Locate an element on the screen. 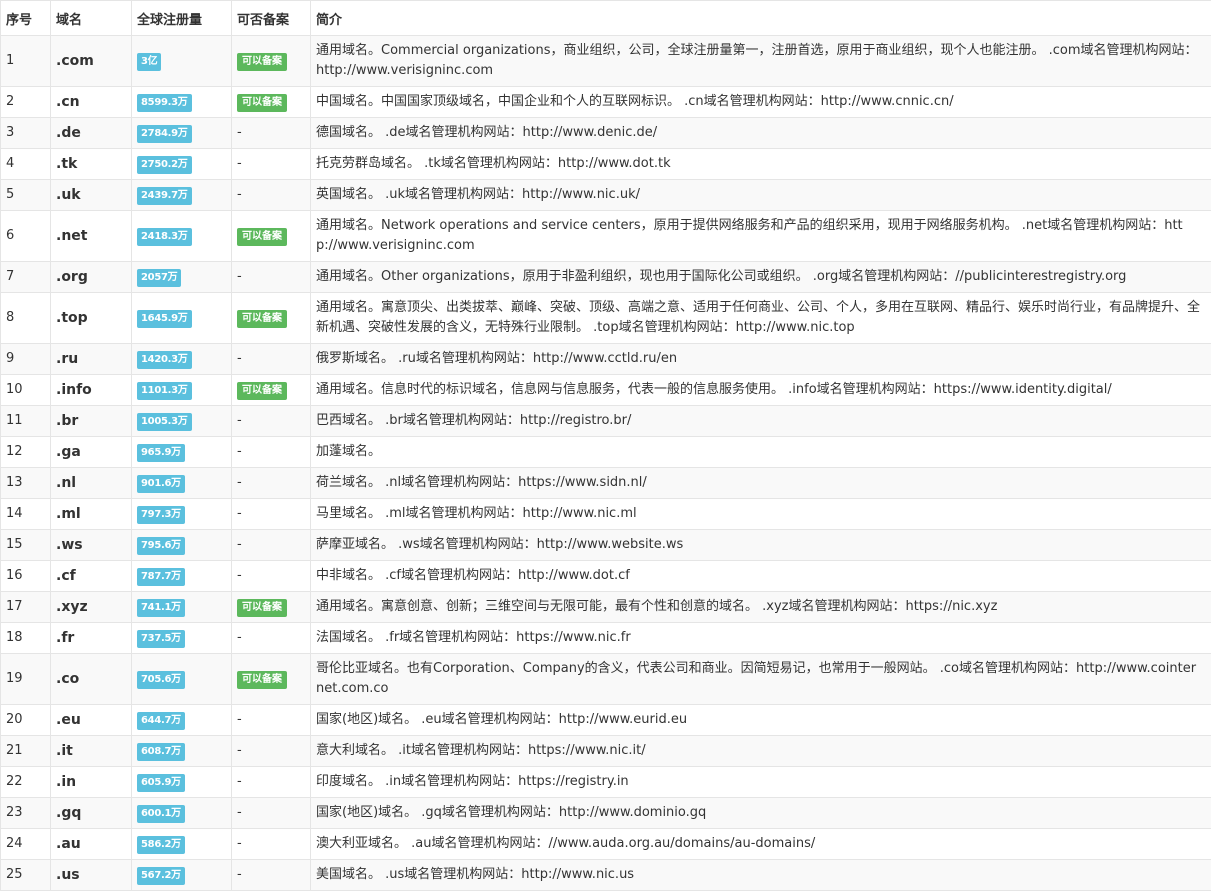 The width and height of the screenshot is (1211, 891). row-index: 7 is located at coordinates (25, 277).